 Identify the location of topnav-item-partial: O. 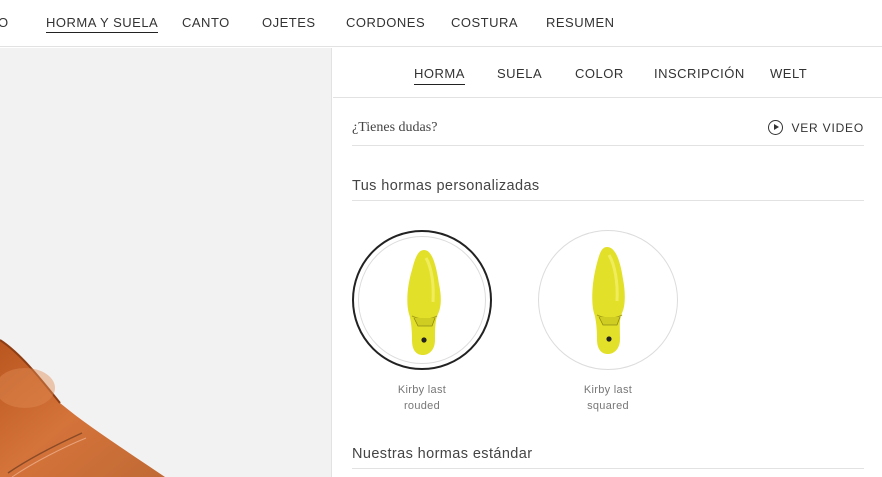
(4, 22).